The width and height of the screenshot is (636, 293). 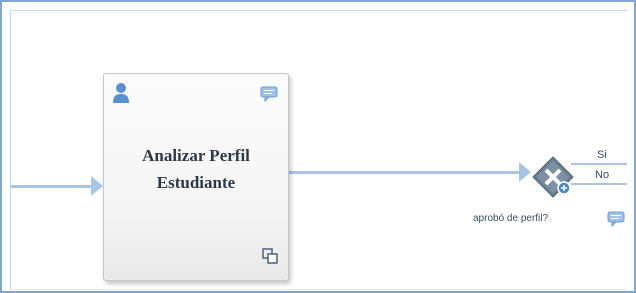 What do you see at coordinates (599, 164) in the screenshot?
I see `outgoing-flow-si` at bounding box center [599, 164].